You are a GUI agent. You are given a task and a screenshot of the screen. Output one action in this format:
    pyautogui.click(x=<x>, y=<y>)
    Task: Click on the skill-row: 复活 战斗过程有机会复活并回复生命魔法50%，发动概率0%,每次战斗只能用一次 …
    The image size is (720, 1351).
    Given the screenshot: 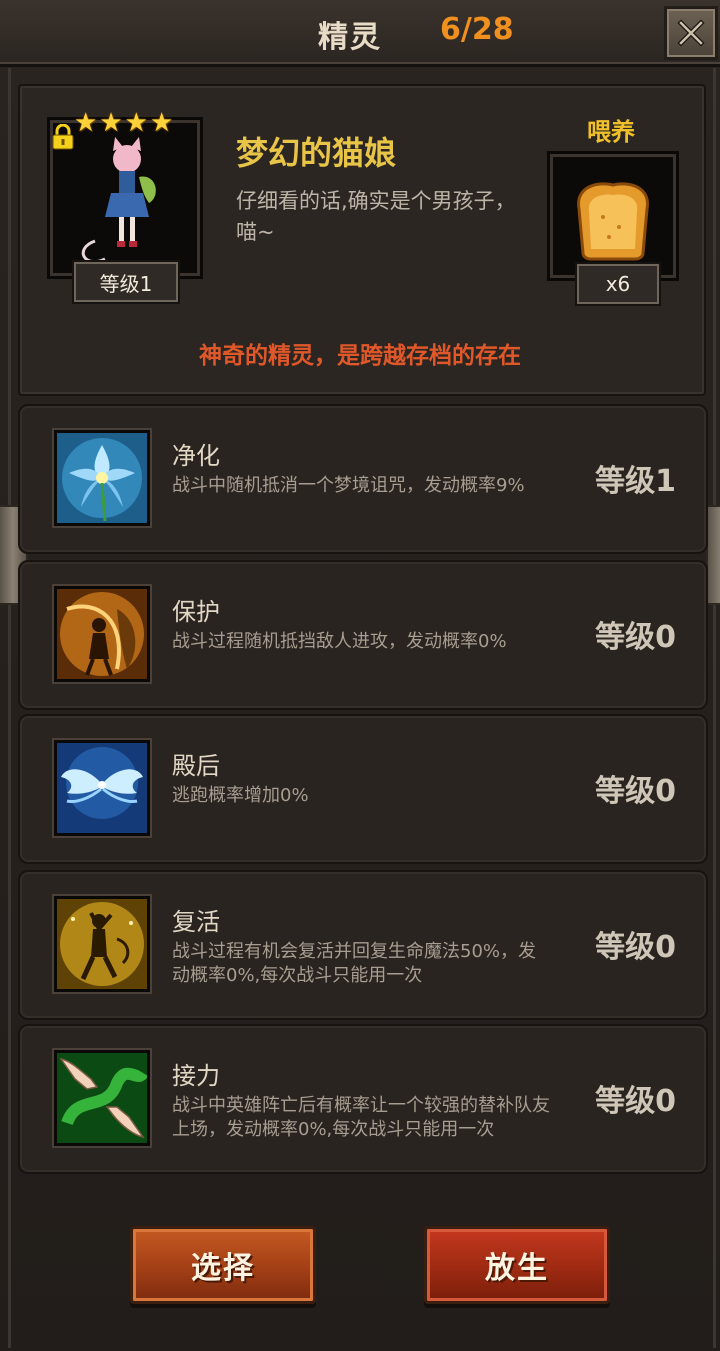 What is the action you would take?
    pyautogui.click(x=363, y=945)
    